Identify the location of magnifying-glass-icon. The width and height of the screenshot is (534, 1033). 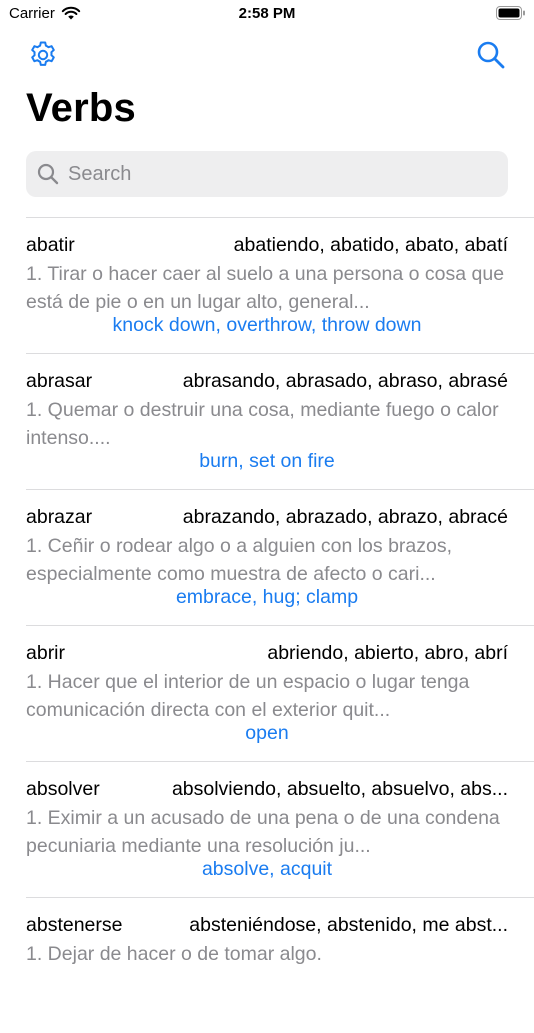
(491, 55).